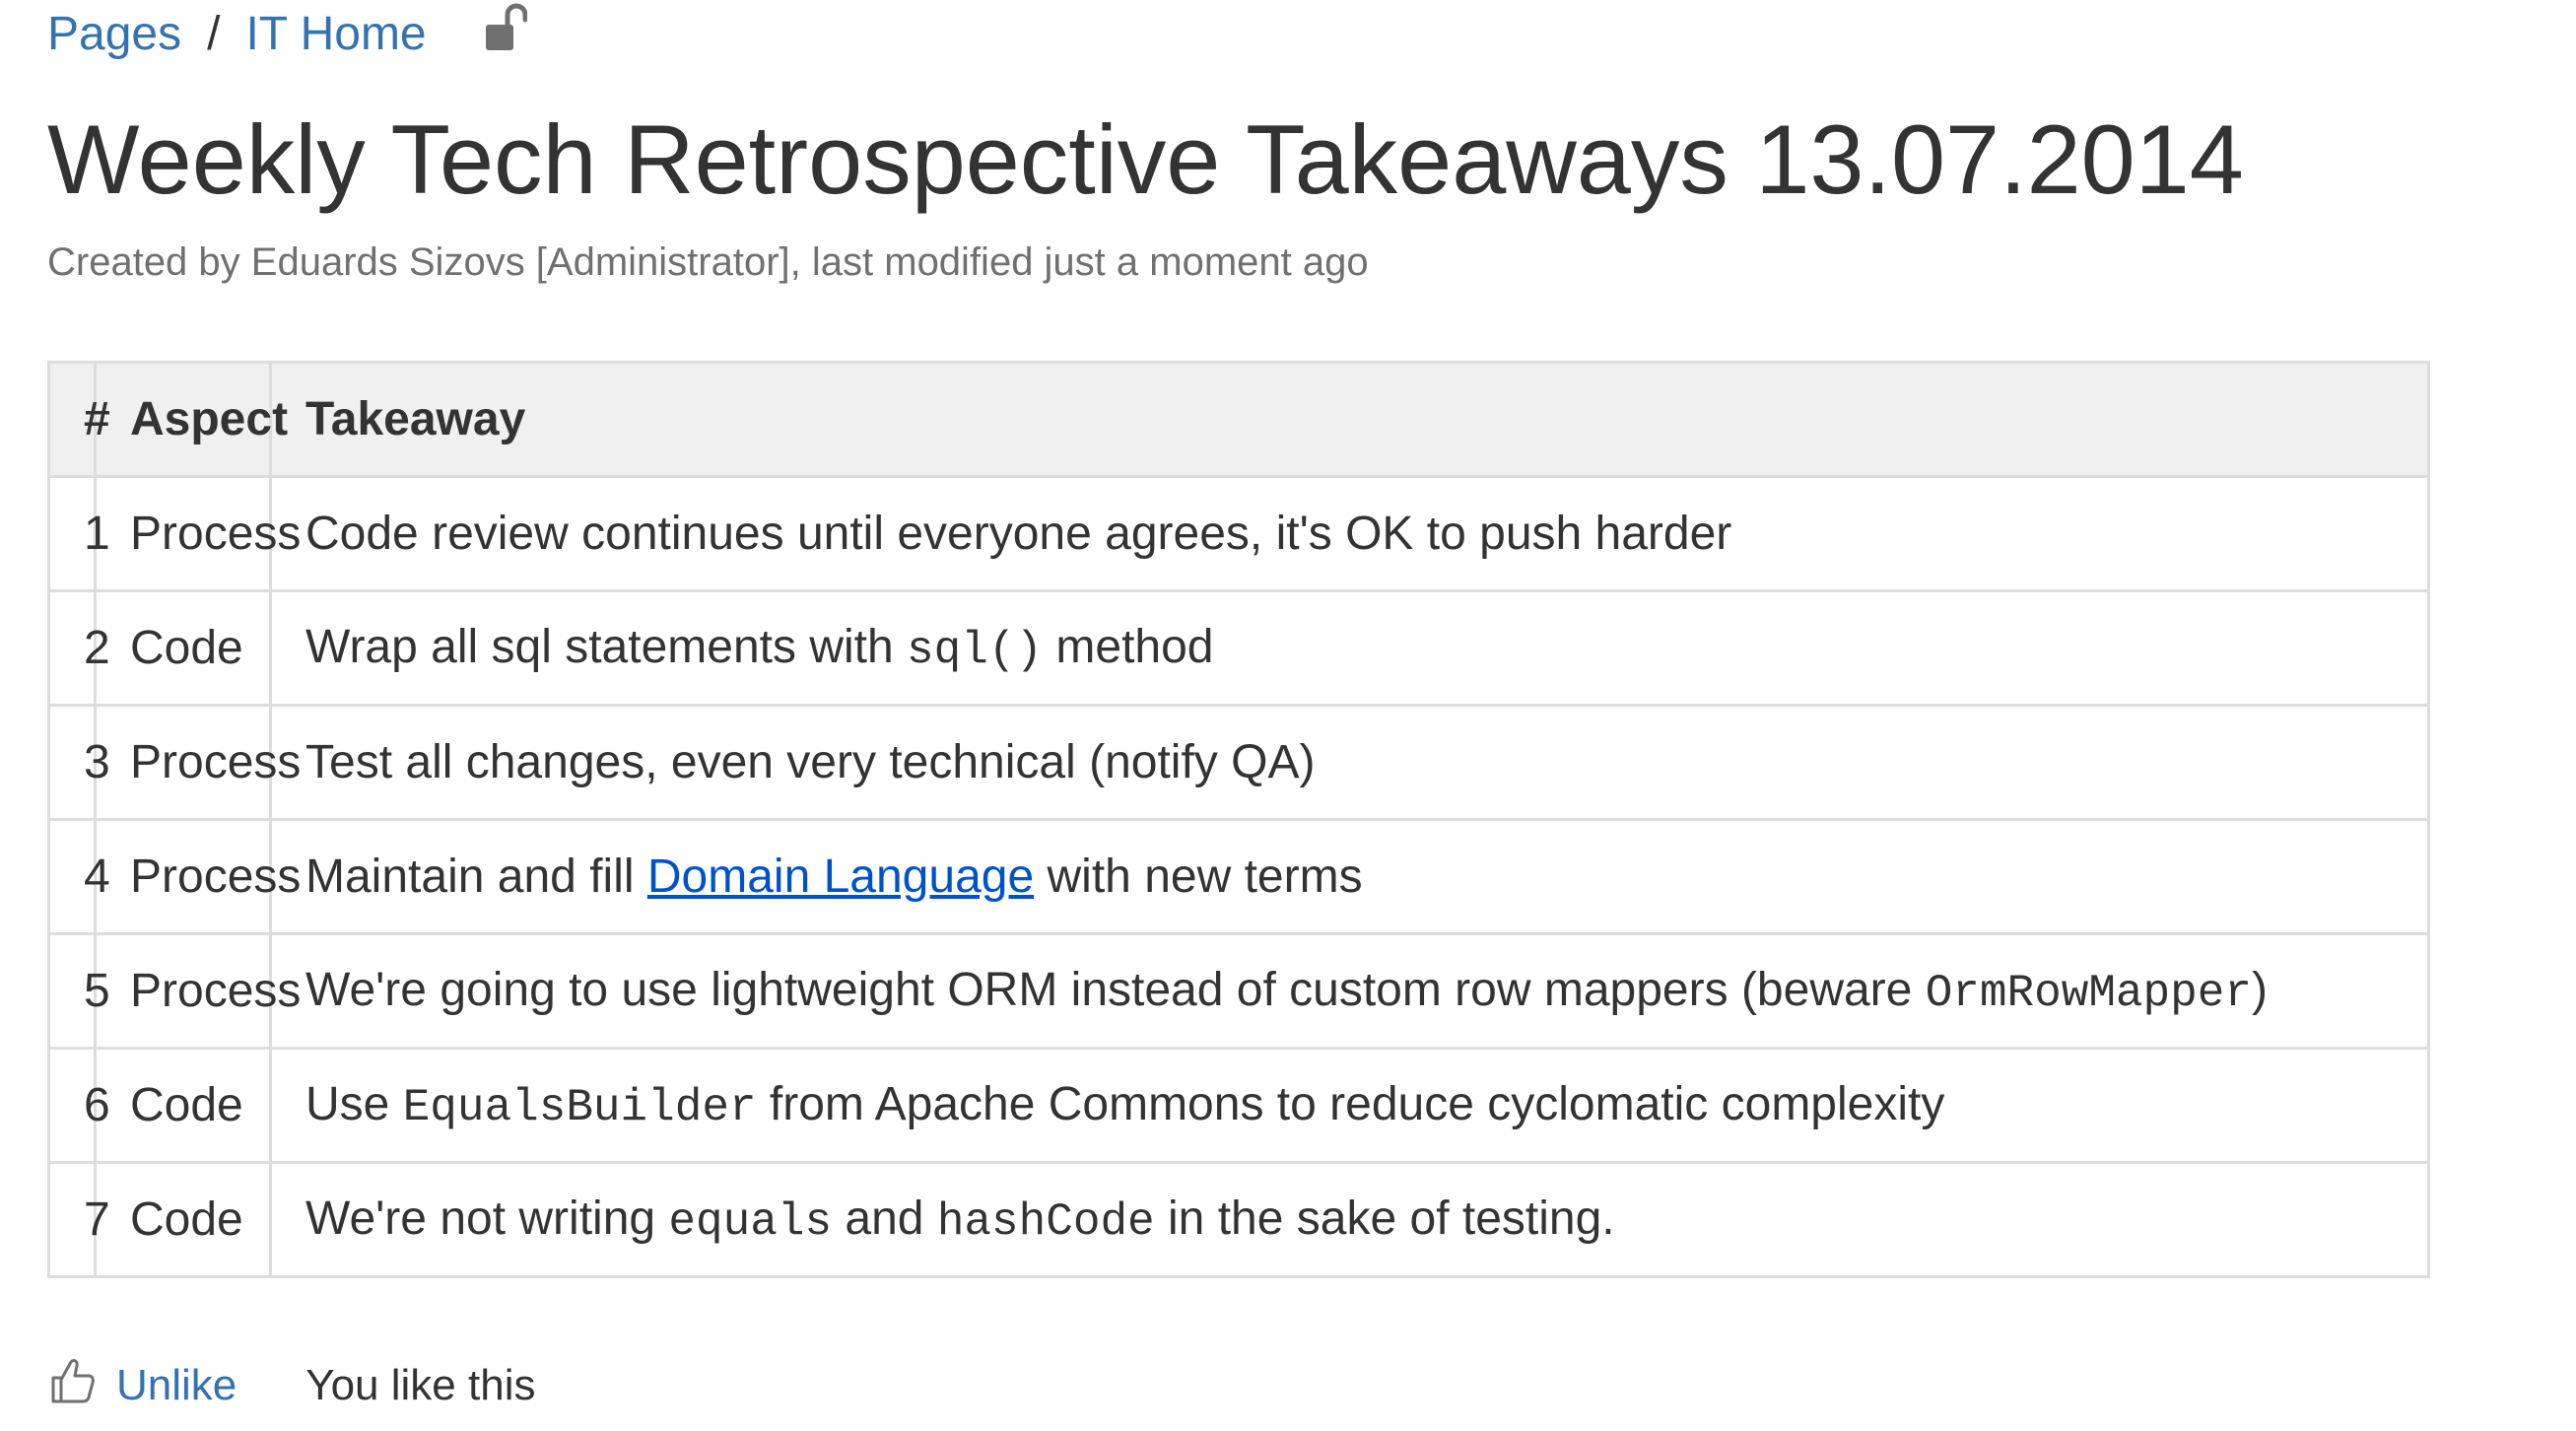  Describe the element at coordinates (884, 1218) in the screenshot. I see `takeaway-text: and` at that location.